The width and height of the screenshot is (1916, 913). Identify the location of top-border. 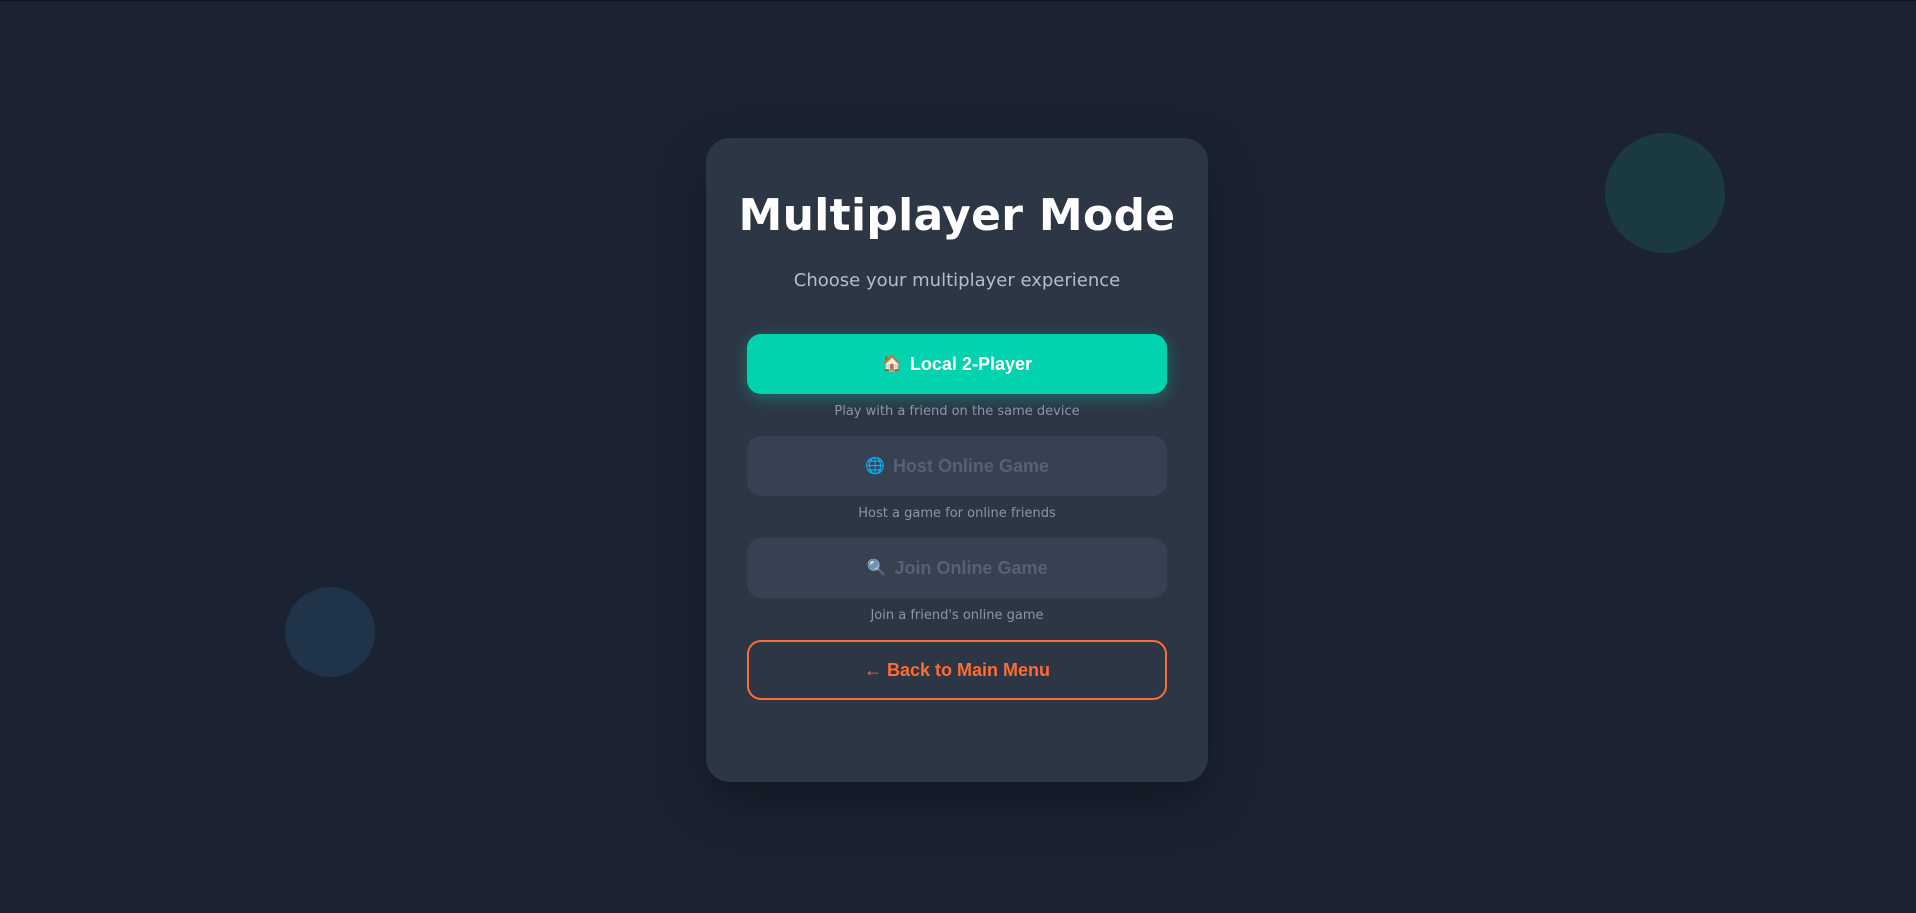
(958, 0).